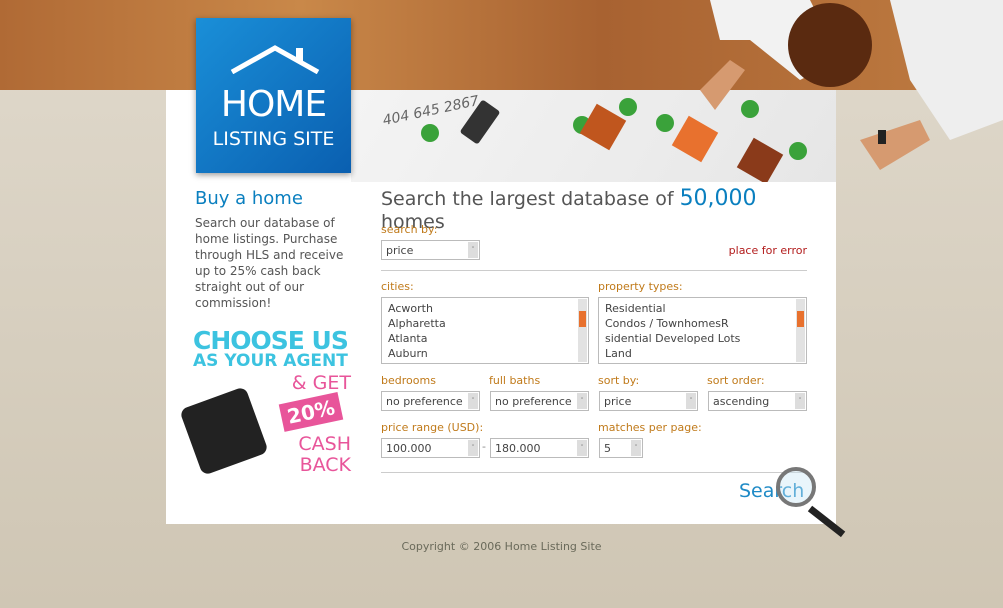 The image size is (1003, 608). Describe the element at coordinates (851, 85) in the screenshot. I see `agent-photo` at that location.